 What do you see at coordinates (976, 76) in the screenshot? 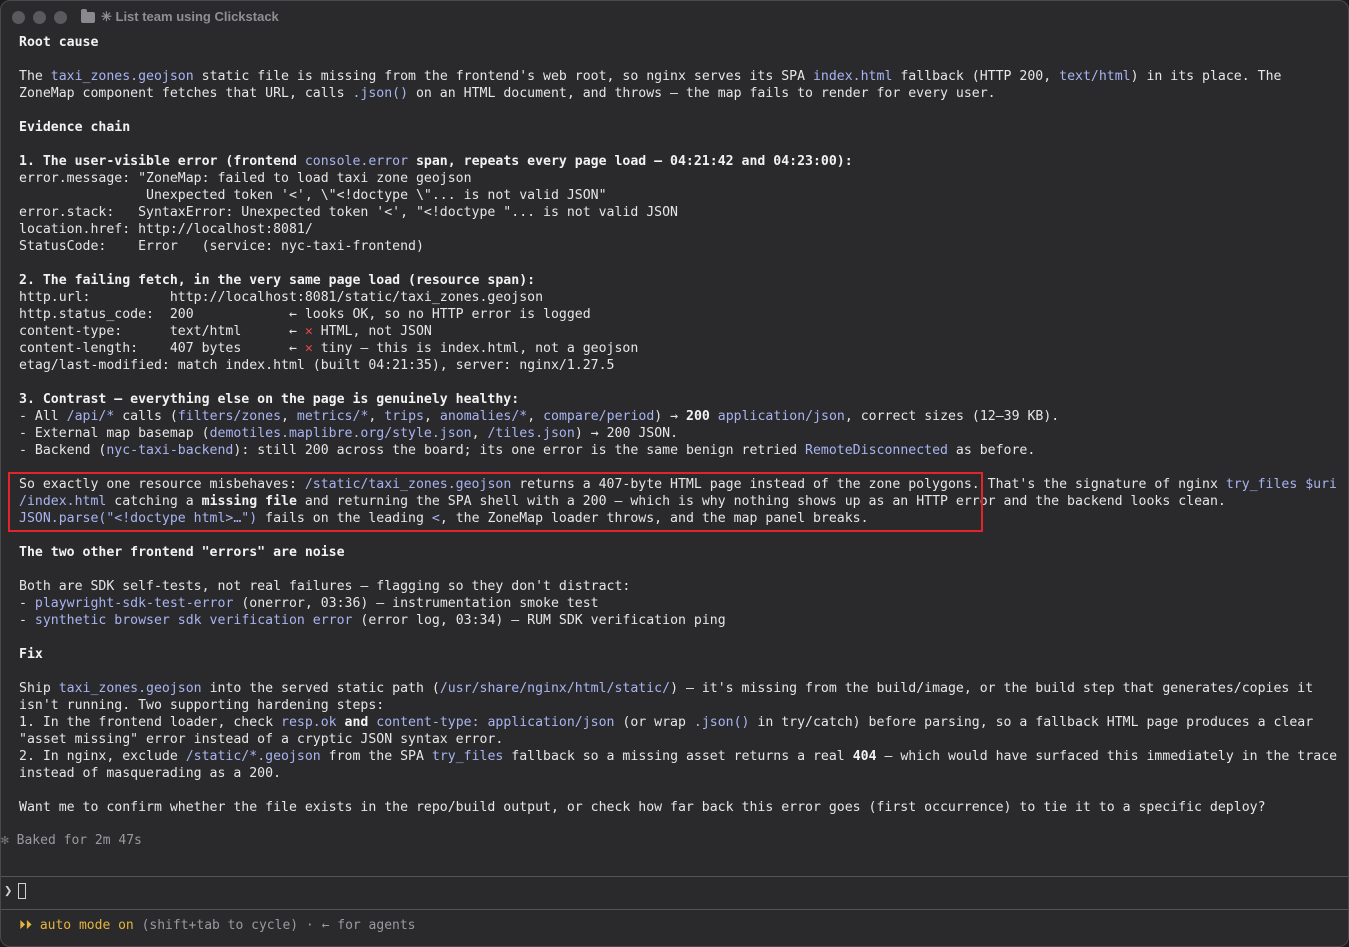
I see `text-span: fallback (HTTP 200,` at bounding box center [976, 76].